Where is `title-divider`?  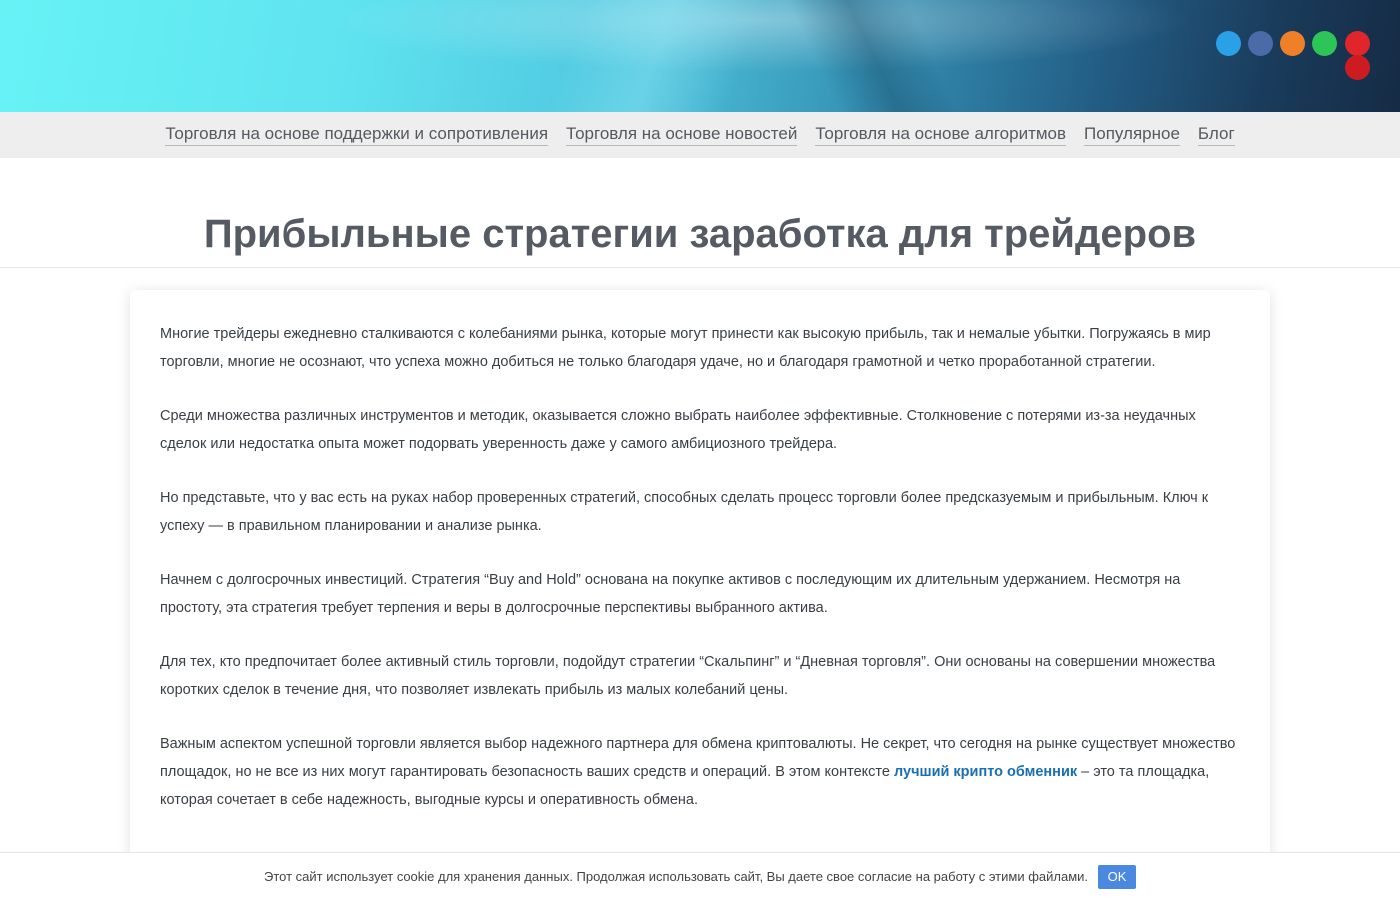 title-divider is located at coordinates (700, 267).